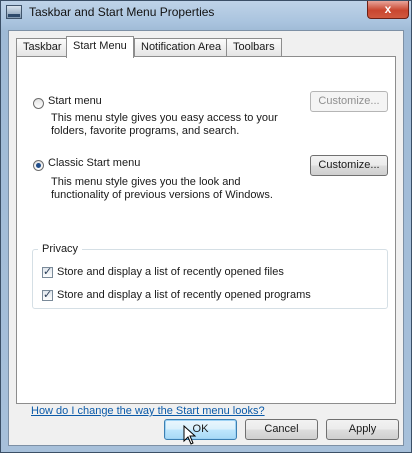 This screenshot has width=412, height=453. Describe the element at coordinates (200, 429) in the screenshot. I see `ok-button: OK` at that location.